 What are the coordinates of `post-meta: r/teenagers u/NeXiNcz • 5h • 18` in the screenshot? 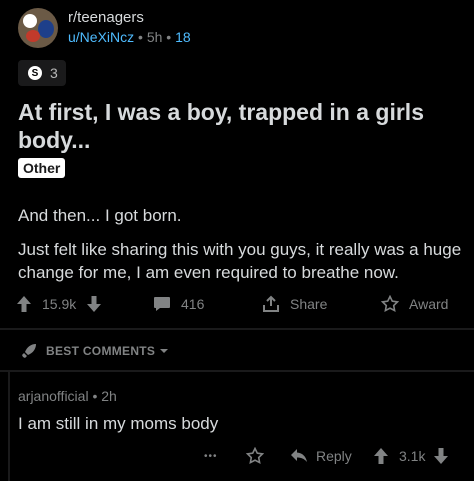 It's located at (129, 28).